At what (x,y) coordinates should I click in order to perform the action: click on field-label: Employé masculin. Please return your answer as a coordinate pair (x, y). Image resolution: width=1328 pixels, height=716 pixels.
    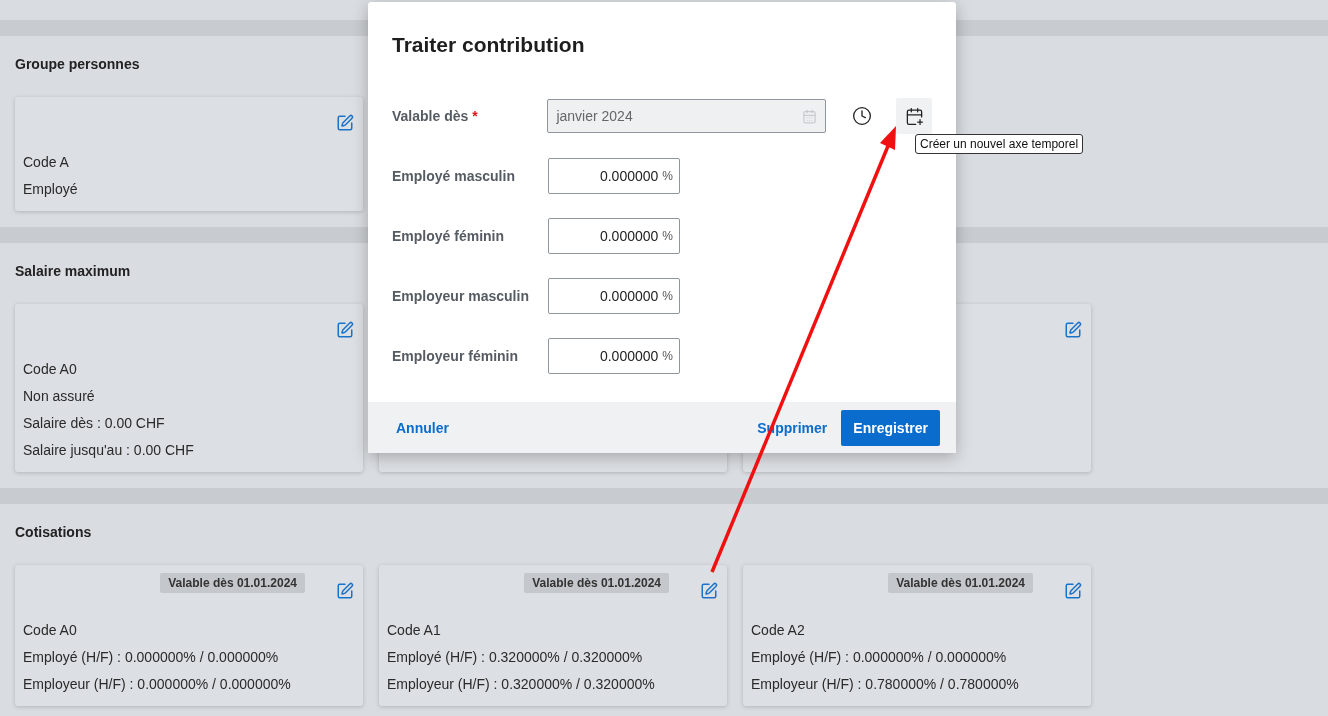
    Looking at the image, I should click on (454, 176).